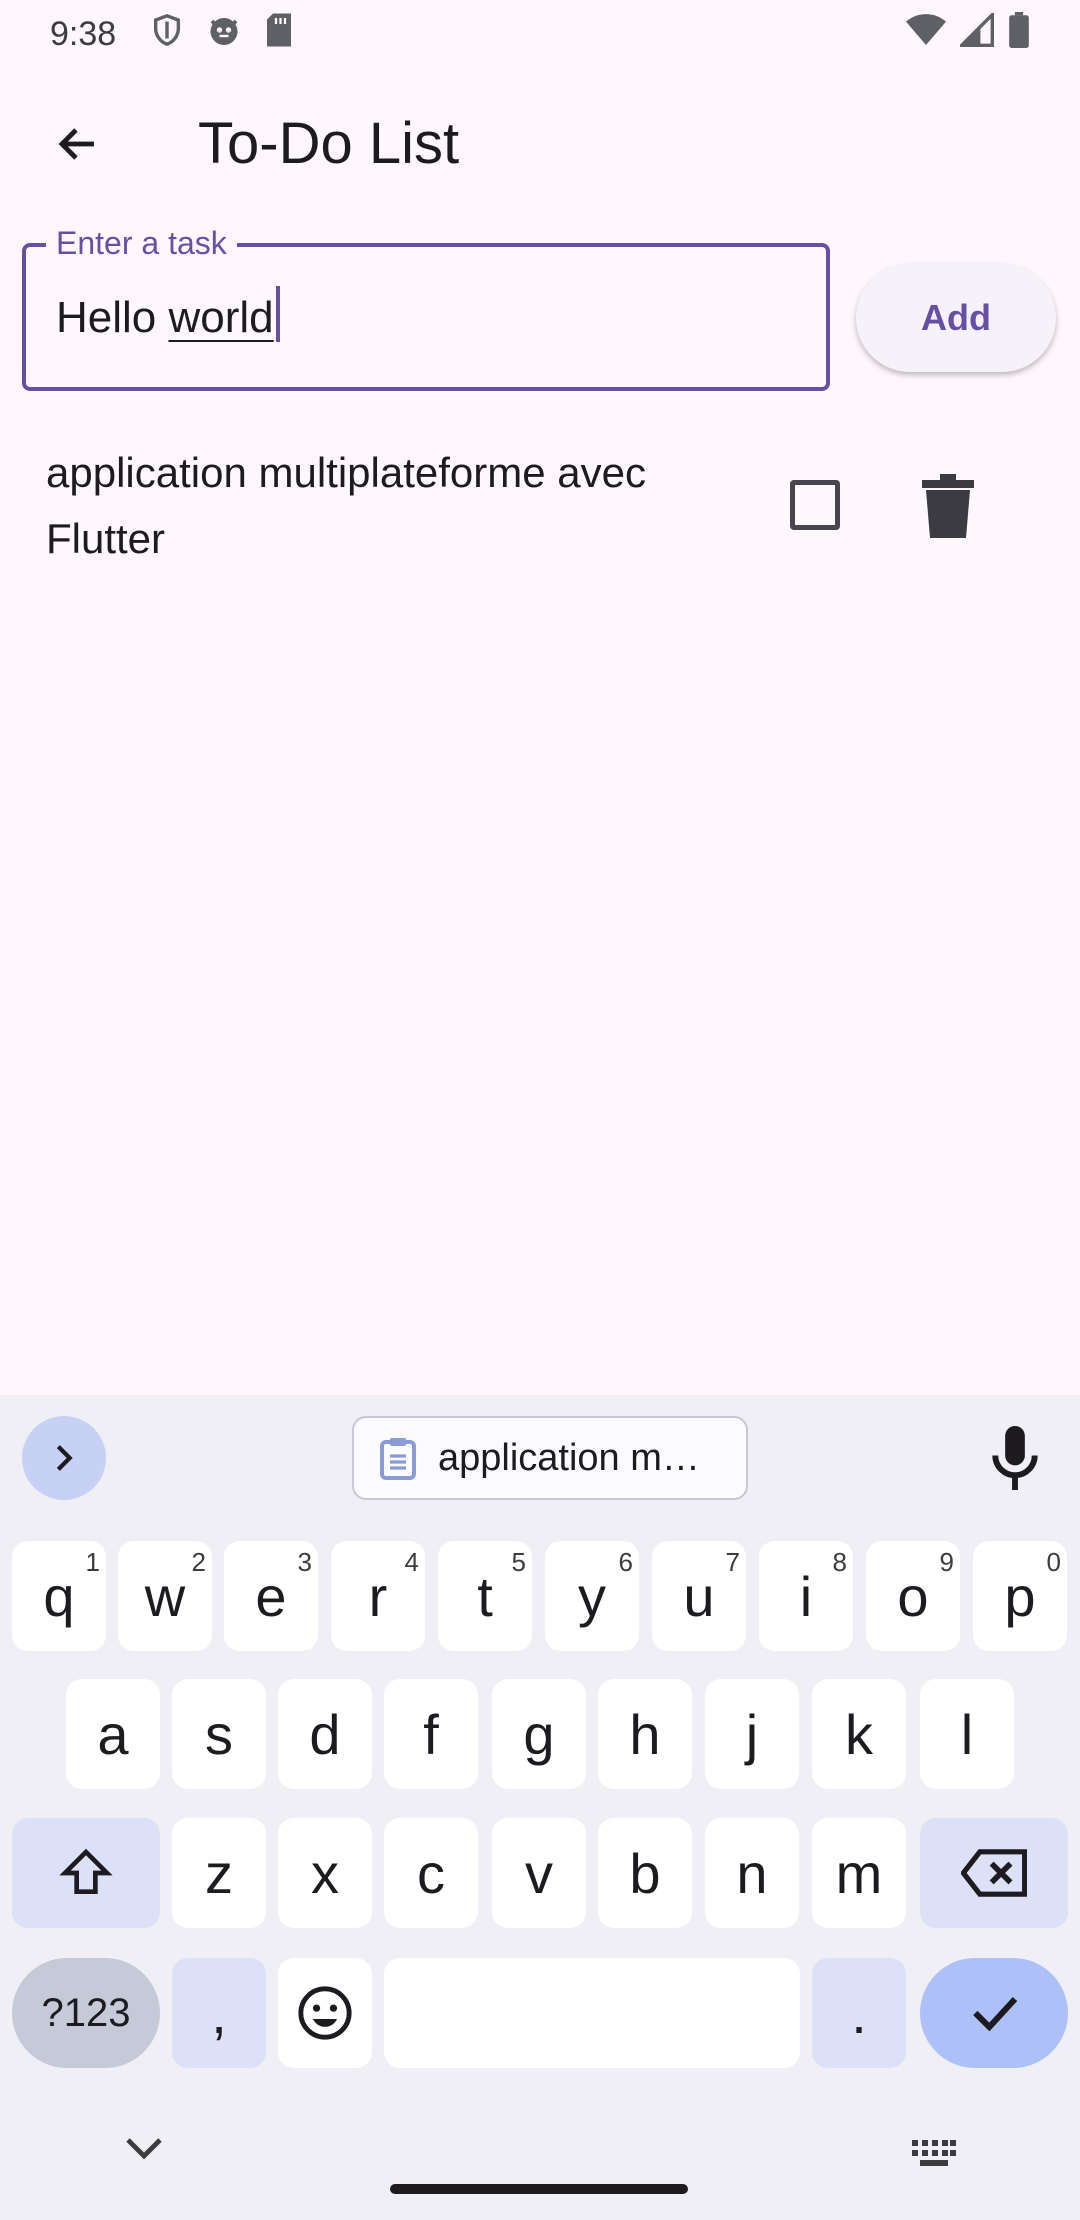 The height and width of the screenshot is (2220, 1080). I want to click on key-t: t5, so click(485, 1596).